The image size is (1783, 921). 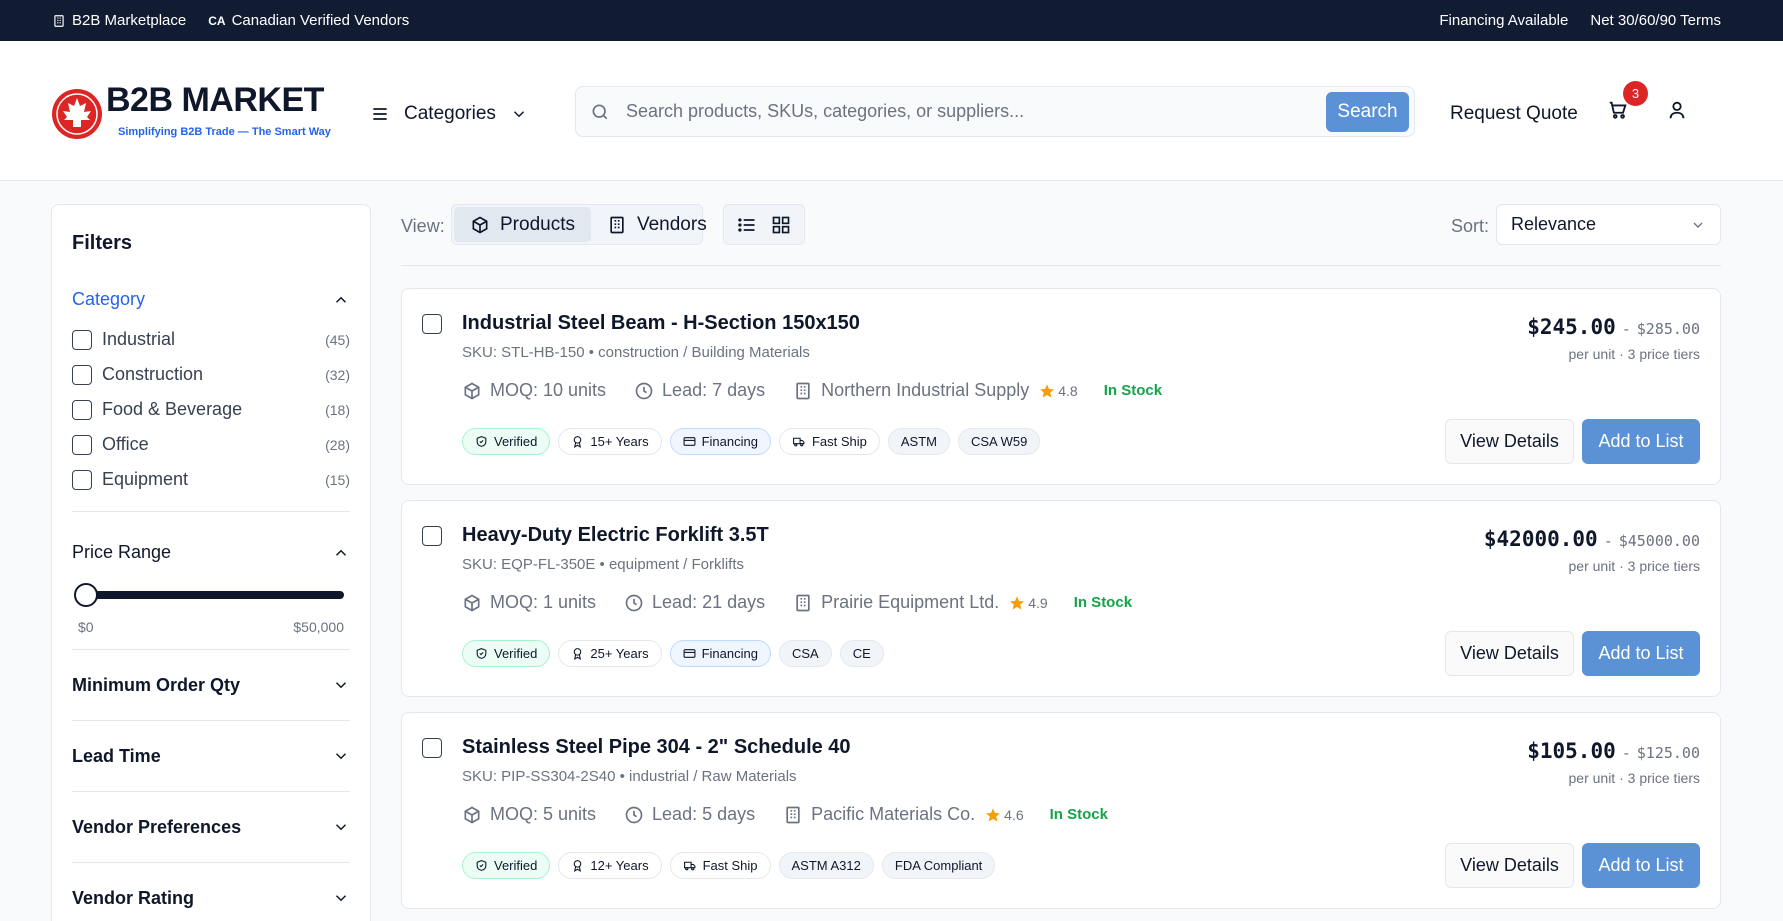 I want to click on logo-tagline: Simplifying B2B Trade — The Smart Way, so click(x=224, y=131).